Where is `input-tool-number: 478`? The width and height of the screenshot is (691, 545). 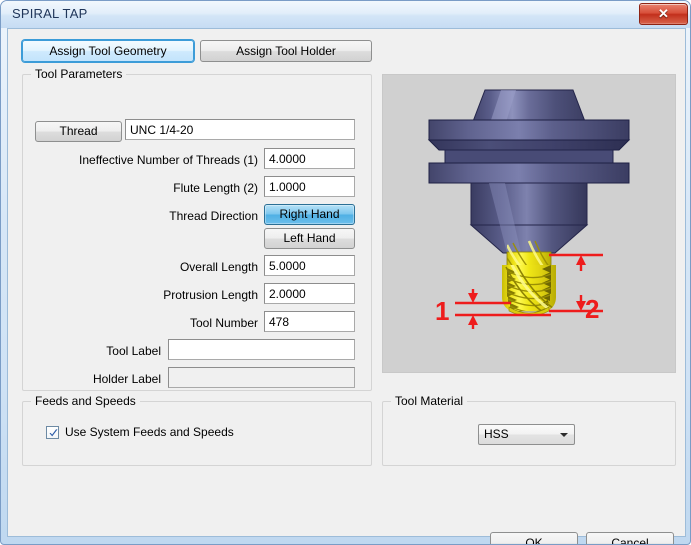 input-tool-number: 478 is located at coordinates (309, 321).